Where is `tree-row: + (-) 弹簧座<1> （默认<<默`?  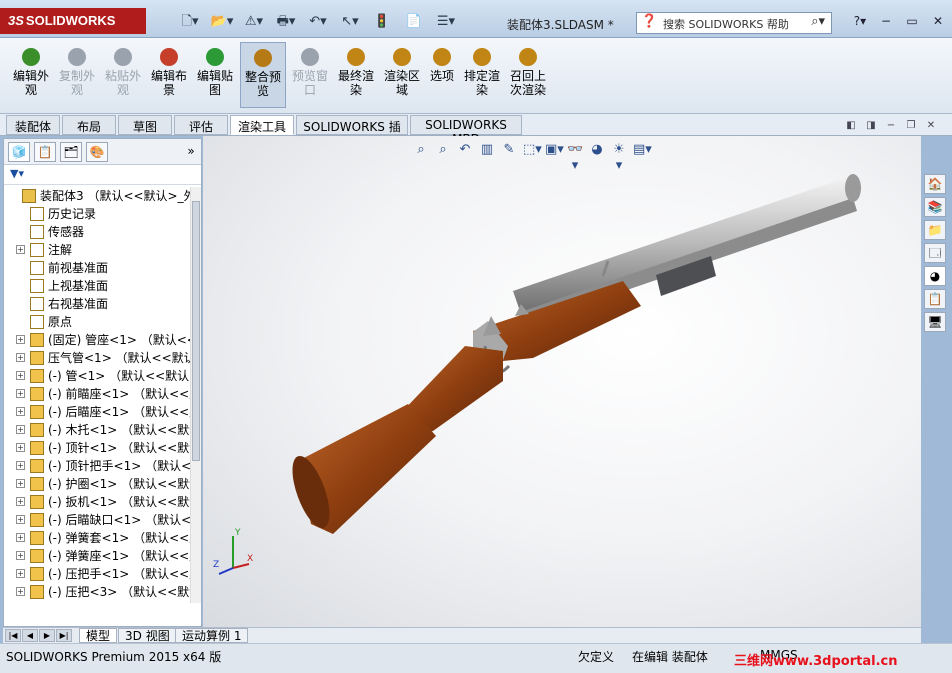
tree-row: + (-) 弹簧座<1> （默认<<默 is located at coordinates (97, 556).